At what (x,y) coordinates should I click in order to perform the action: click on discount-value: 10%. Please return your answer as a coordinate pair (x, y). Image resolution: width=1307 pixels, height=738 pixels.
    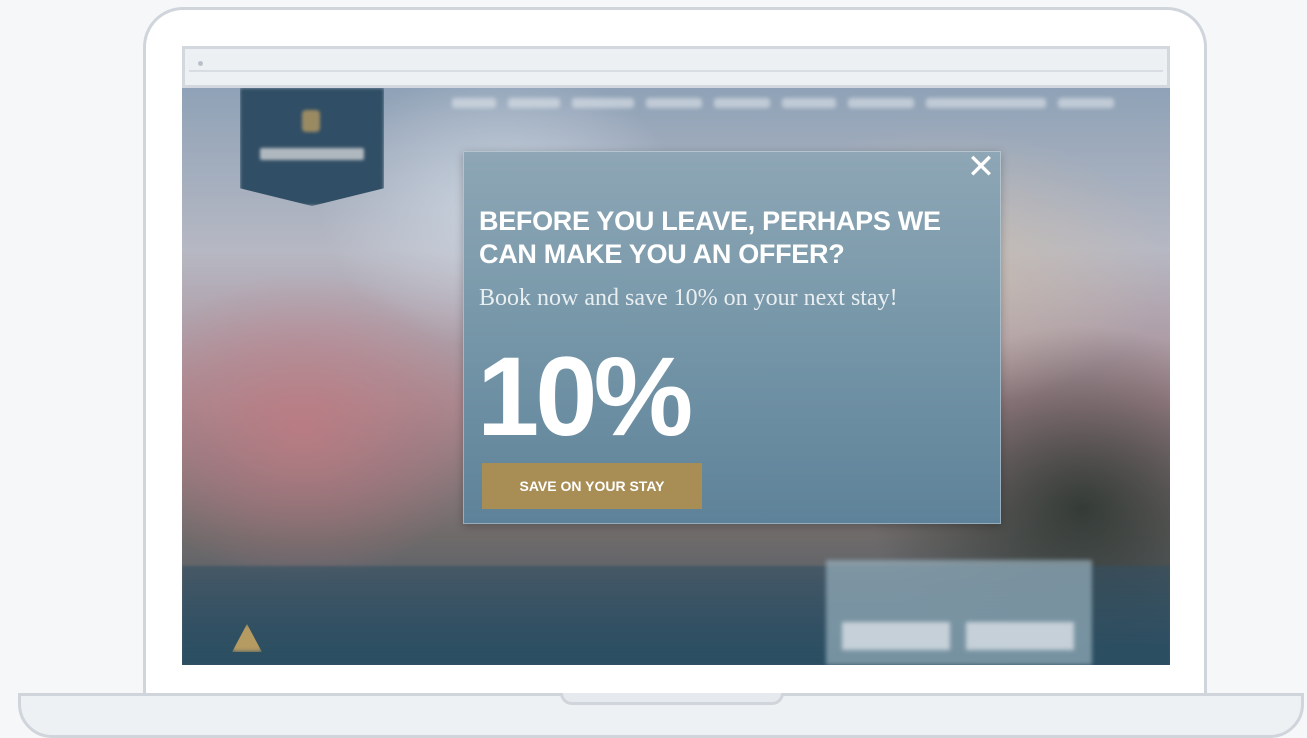
    Looking at the image, I should click on (585, 396).